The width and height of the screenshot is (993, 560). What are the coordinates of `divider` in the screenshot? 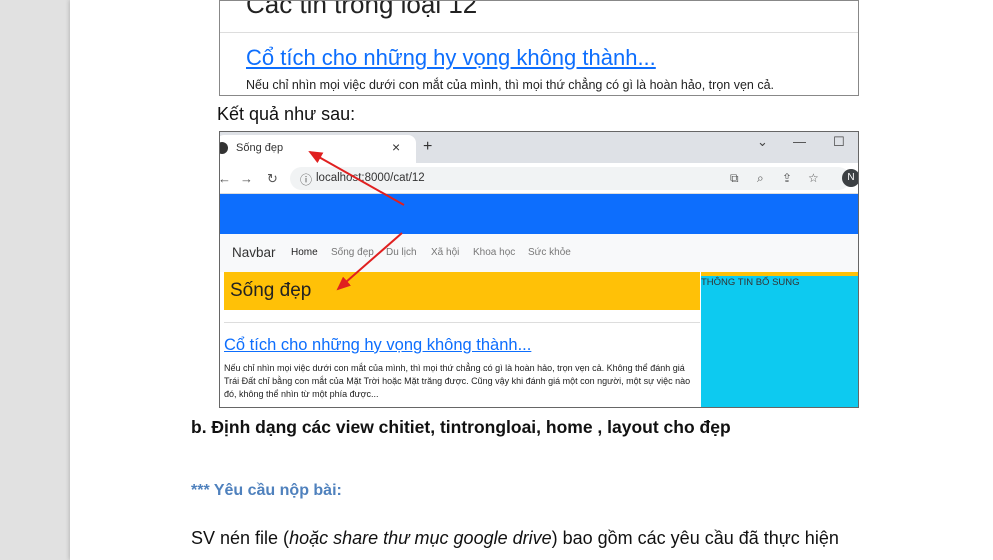 It's located at (539, 32).